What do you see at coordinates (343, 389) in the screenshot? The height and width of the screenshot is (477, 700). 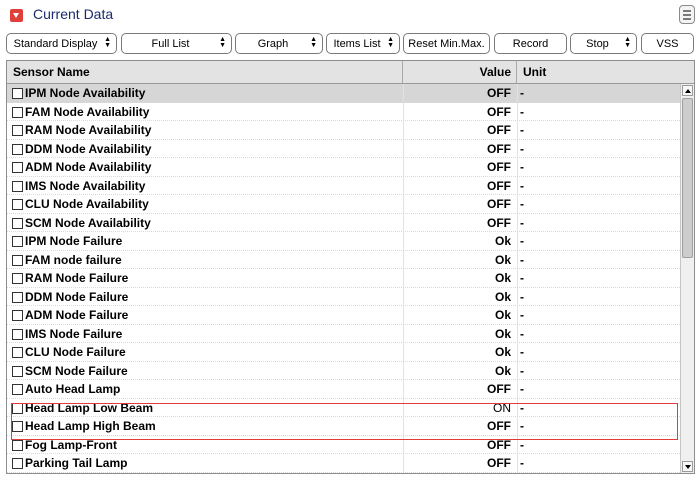 I see `table-row: Auto Head Lamp OFF -` at bounding box center [343, 389].